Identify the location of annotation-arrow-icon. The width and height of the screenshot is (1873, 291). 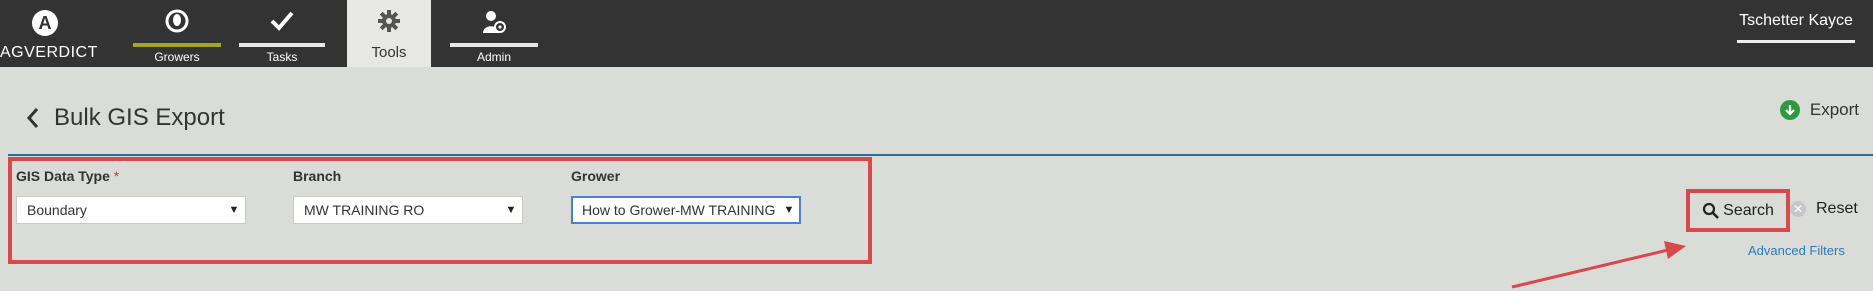
(1598, 265).